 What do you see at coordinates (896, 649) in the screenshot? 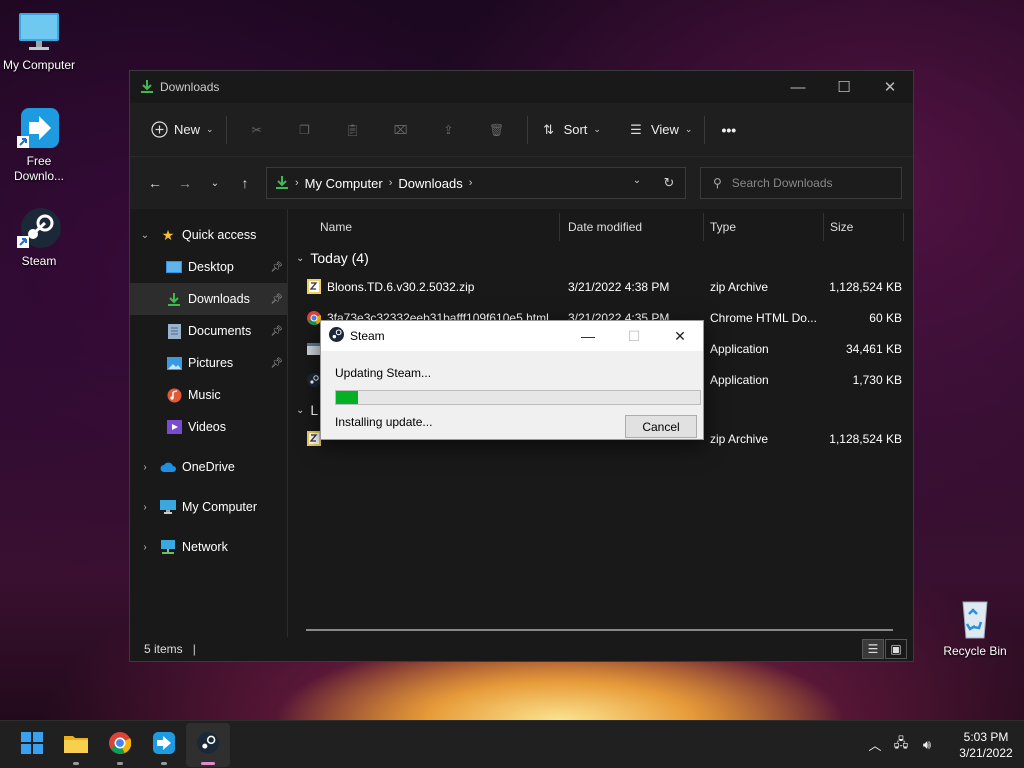
I see `large-icons-view-button: ▣` at bounding box center [896, 649].